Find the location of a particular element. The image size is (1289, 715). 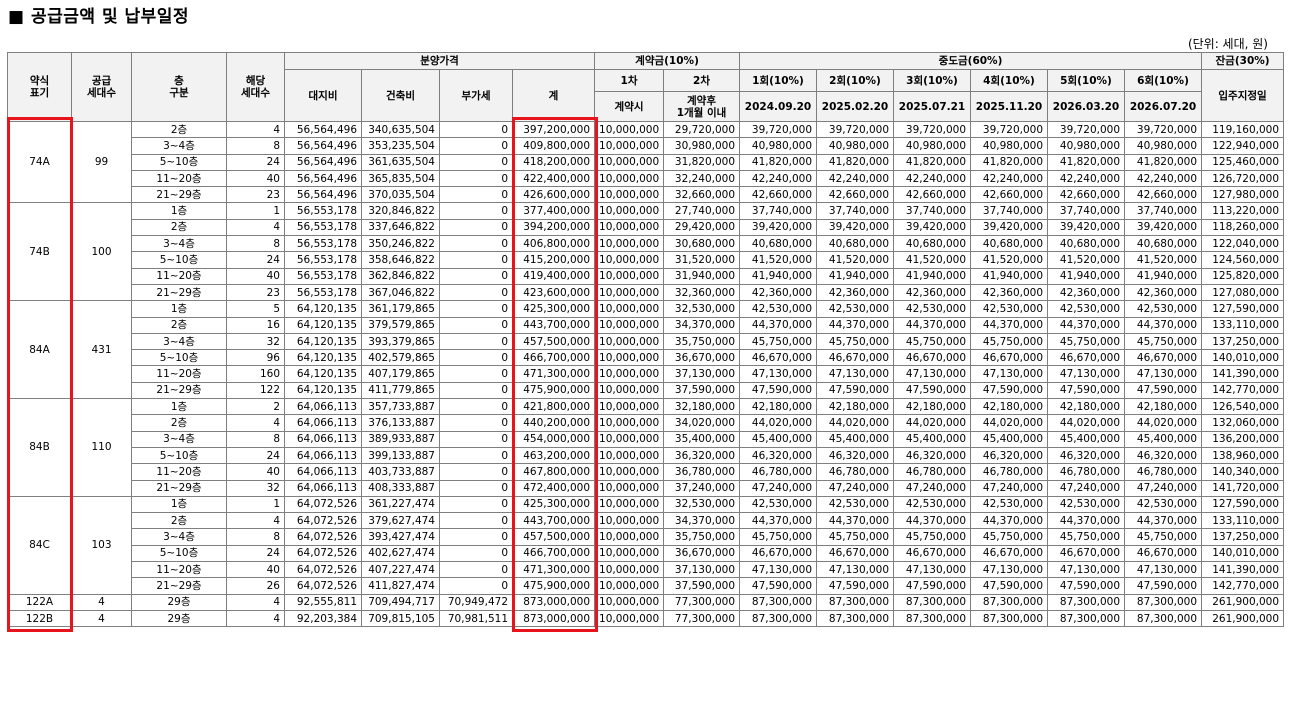

header-mid-date: 2025.07.21 is located at coordinates (932, 106).